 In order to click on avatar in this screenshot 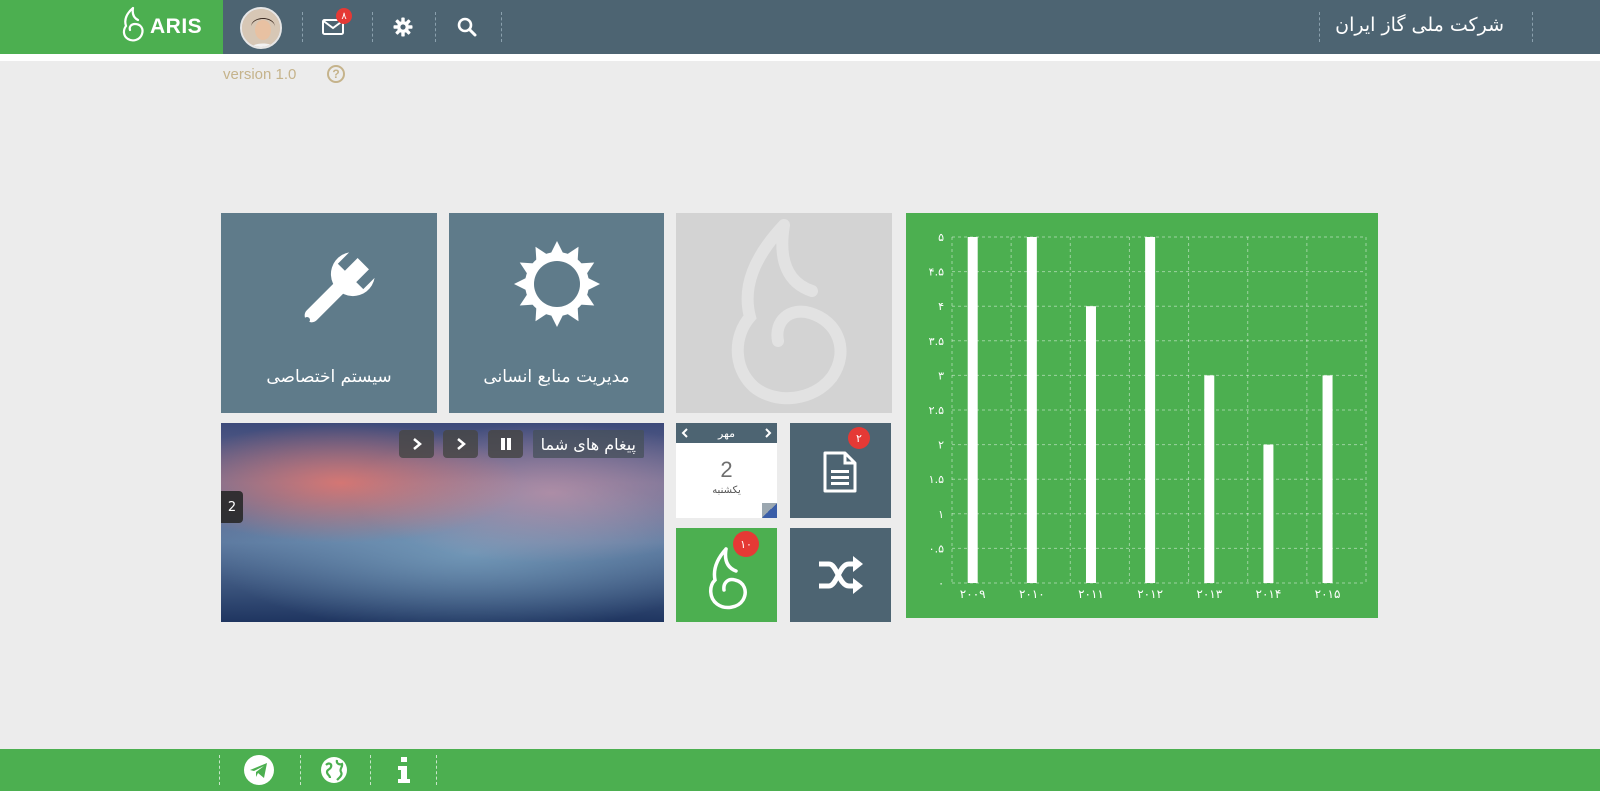, I will do `click(261, 28)`.